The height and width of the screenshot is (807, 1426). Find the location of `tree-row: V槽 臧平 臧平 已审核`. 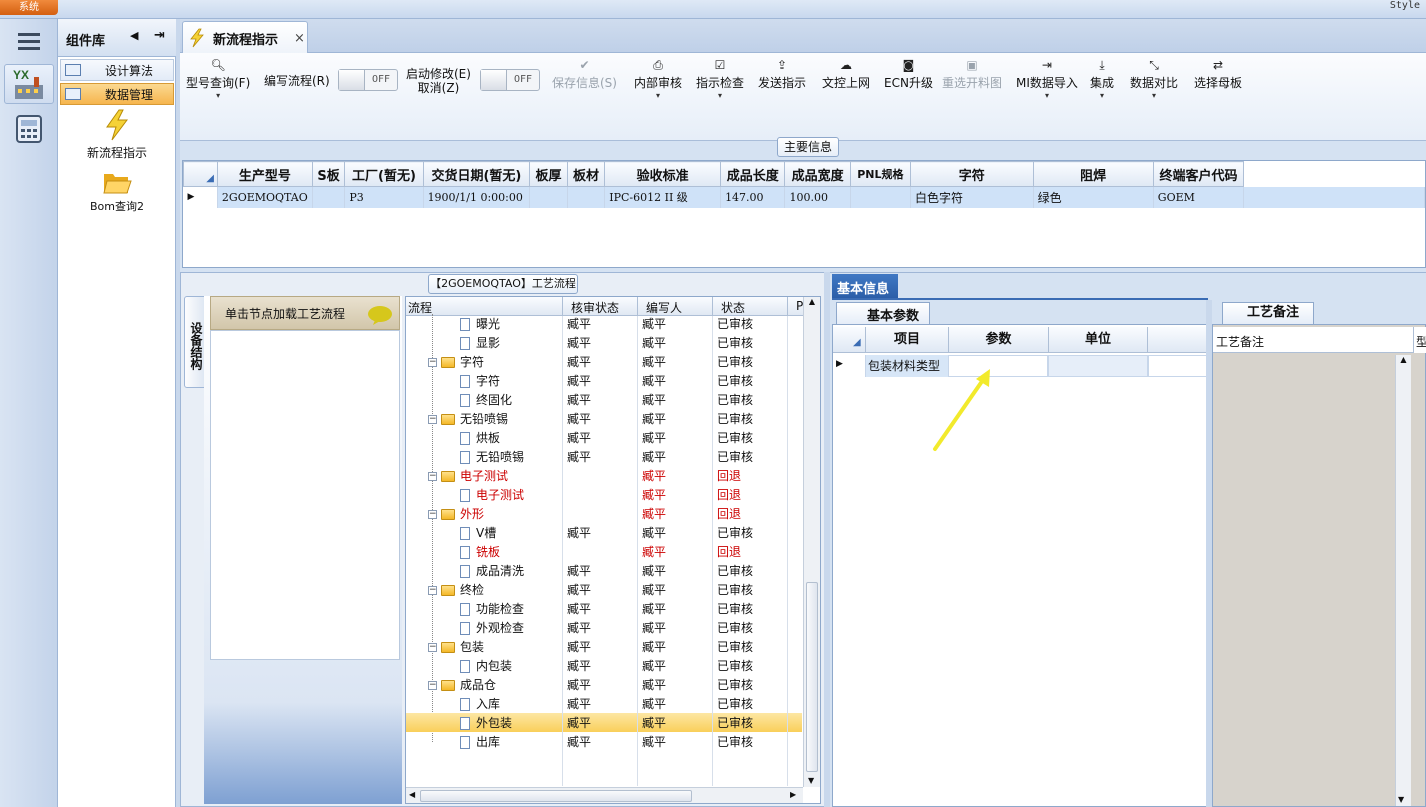

tree-row: V槽 臧平 臧平 已审核 is located at coordinates (604, 532).